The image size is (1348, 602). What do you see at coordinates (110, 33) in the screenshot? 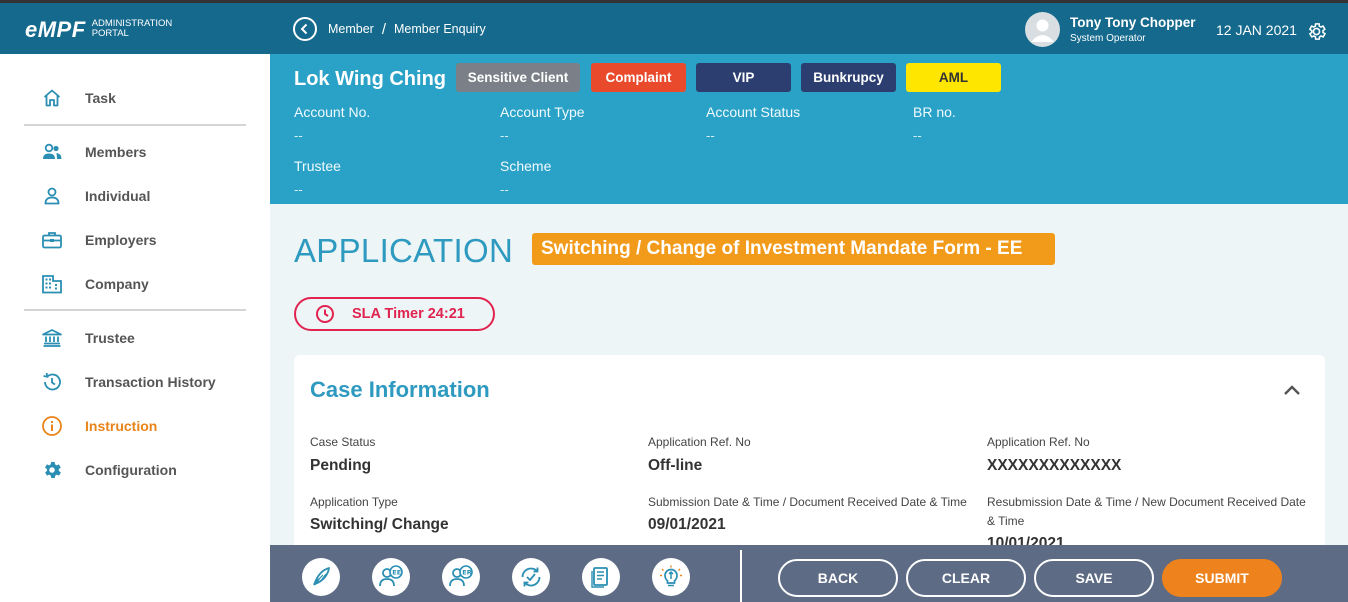
I see `logo-subtitle-line-2: PORTAL` at bounding box center [110, 33].